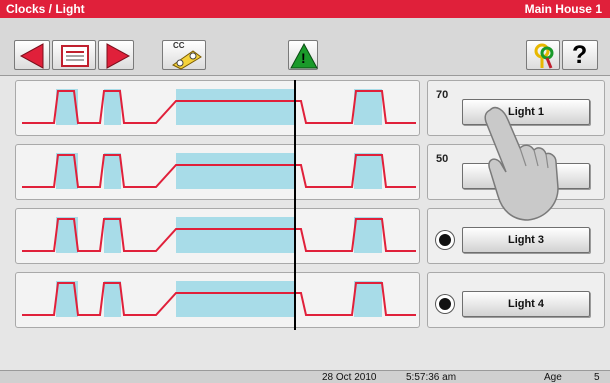  I want to click on light-3-status-indicator, so click(445, 240).